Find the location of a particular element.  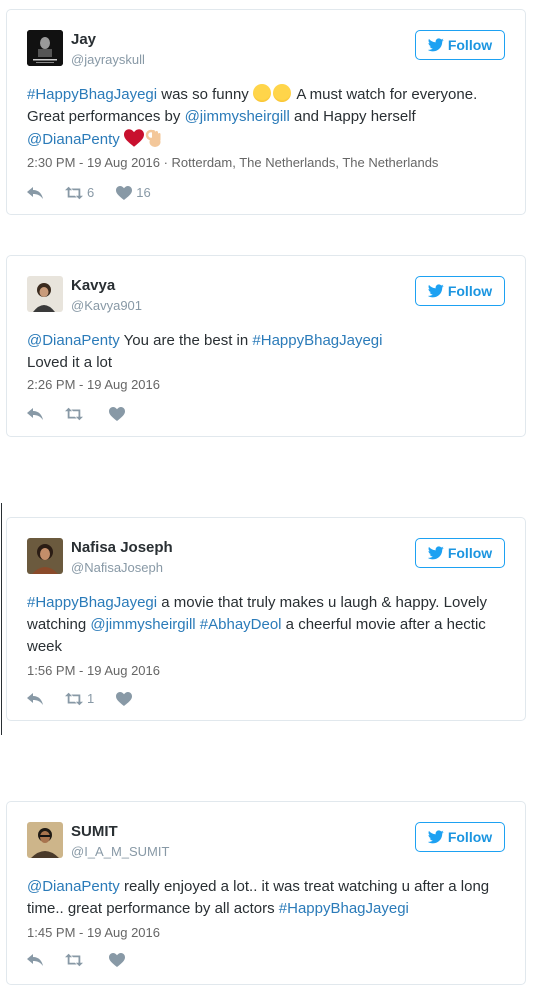

user-handle: @NafisaJoseph is located at coordinates (117, 567).